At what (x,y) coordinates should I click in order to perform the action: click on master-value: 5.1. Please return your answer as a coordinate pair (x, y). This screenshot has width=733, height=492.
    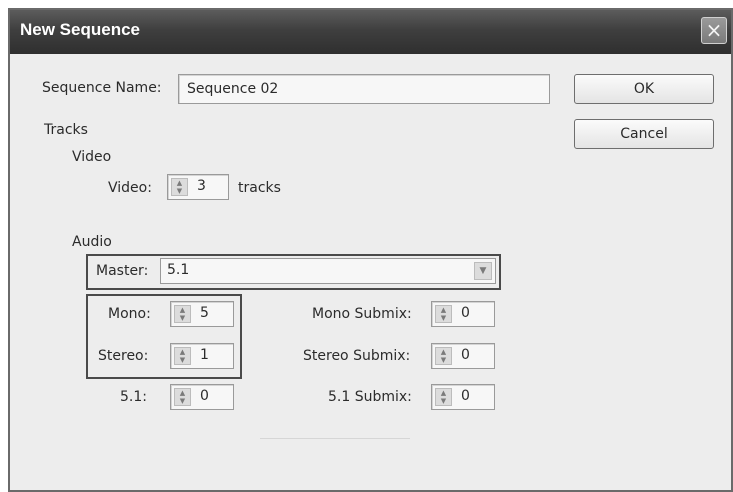
    Looking at the image, I should click on (178, 270).